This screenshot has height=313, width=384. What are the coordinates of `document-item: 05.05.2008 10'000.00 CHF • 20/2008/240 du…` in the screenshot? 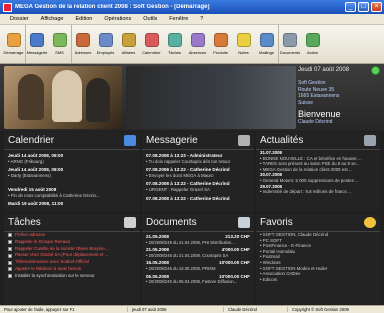 It's located at (198, 279).